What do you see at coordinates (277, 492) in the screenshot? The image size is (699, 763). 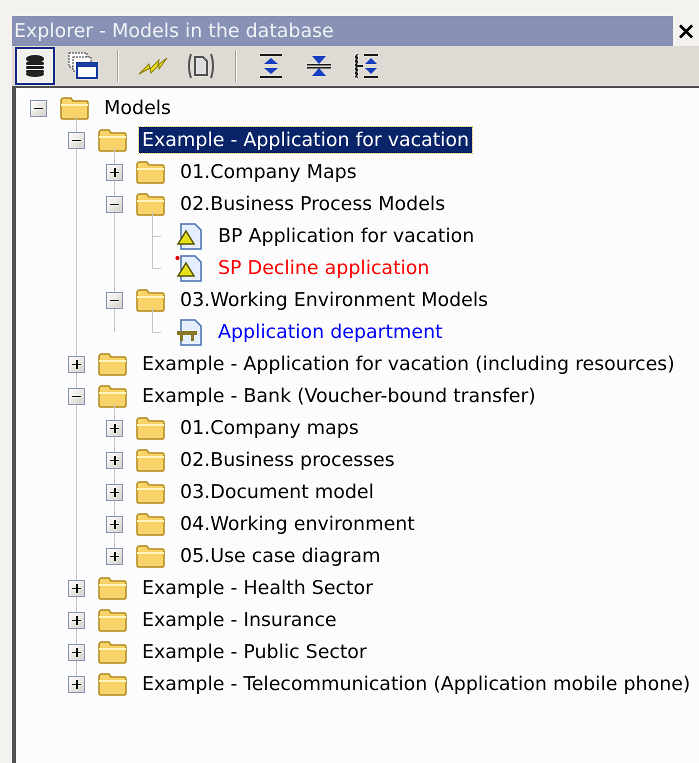 I see `tree-item: 03.Document model` at bounding box center [277, 492].